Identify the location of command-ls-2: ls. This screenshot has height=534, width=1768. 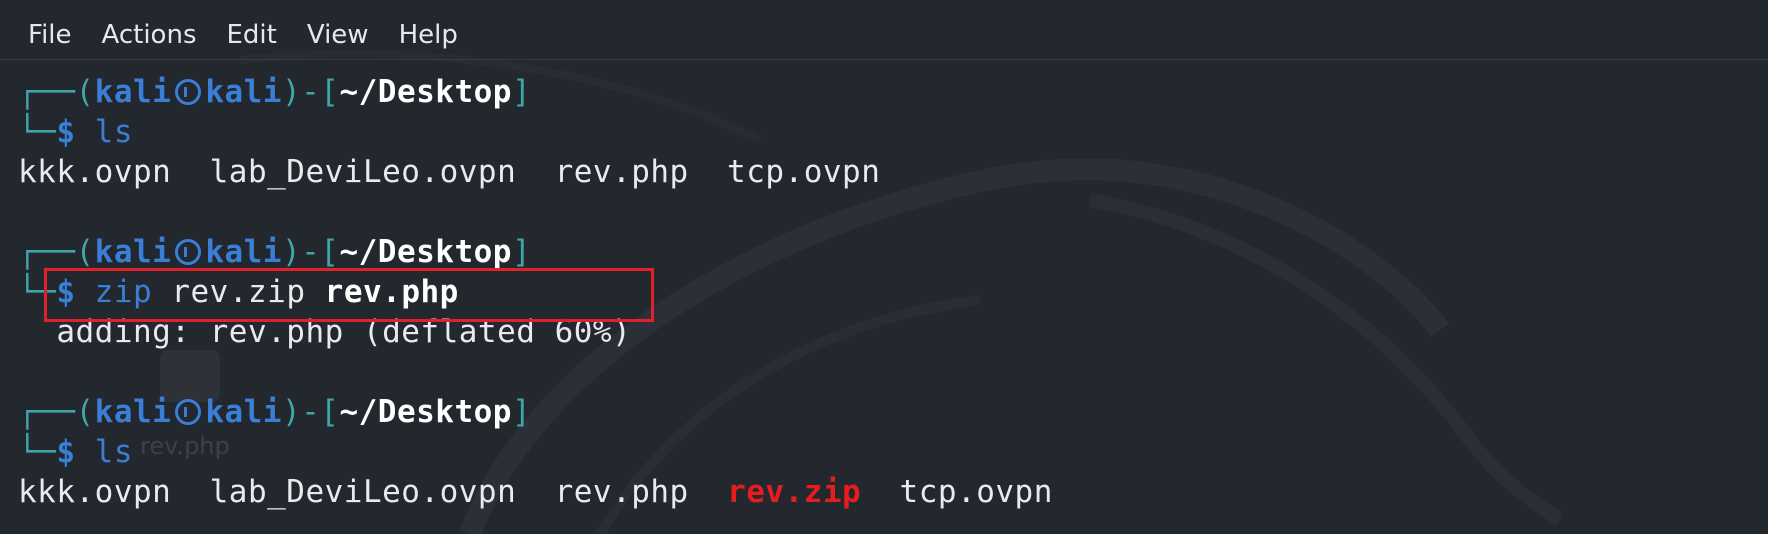
(113, 452).